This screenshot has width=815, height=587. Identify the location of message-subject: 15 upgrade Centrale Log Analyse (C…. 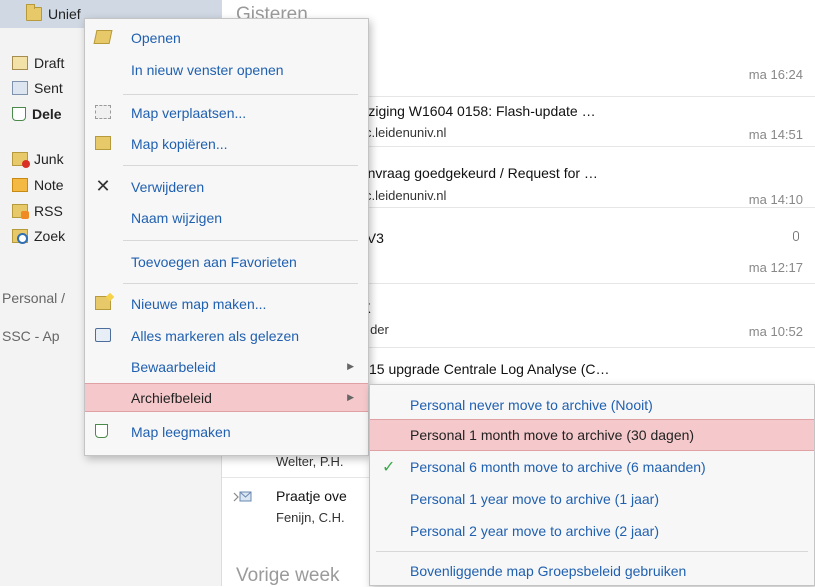
(489, 369).